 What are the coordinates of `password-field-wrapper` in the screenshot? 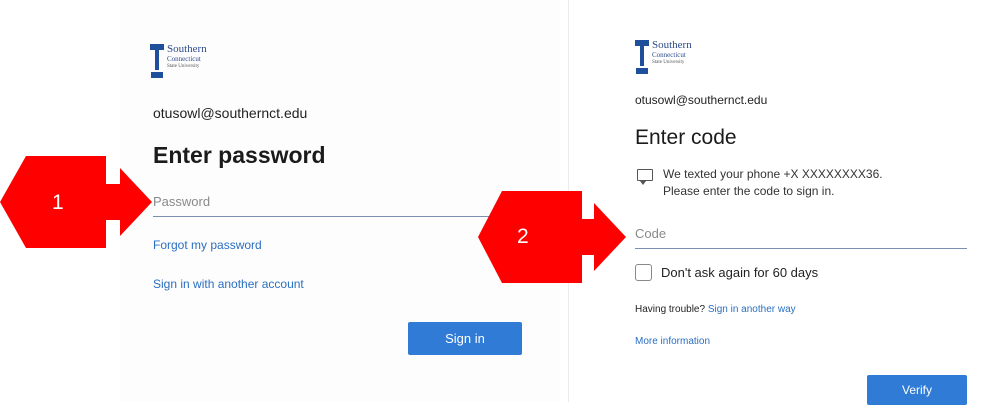 It's located at (333, 202).